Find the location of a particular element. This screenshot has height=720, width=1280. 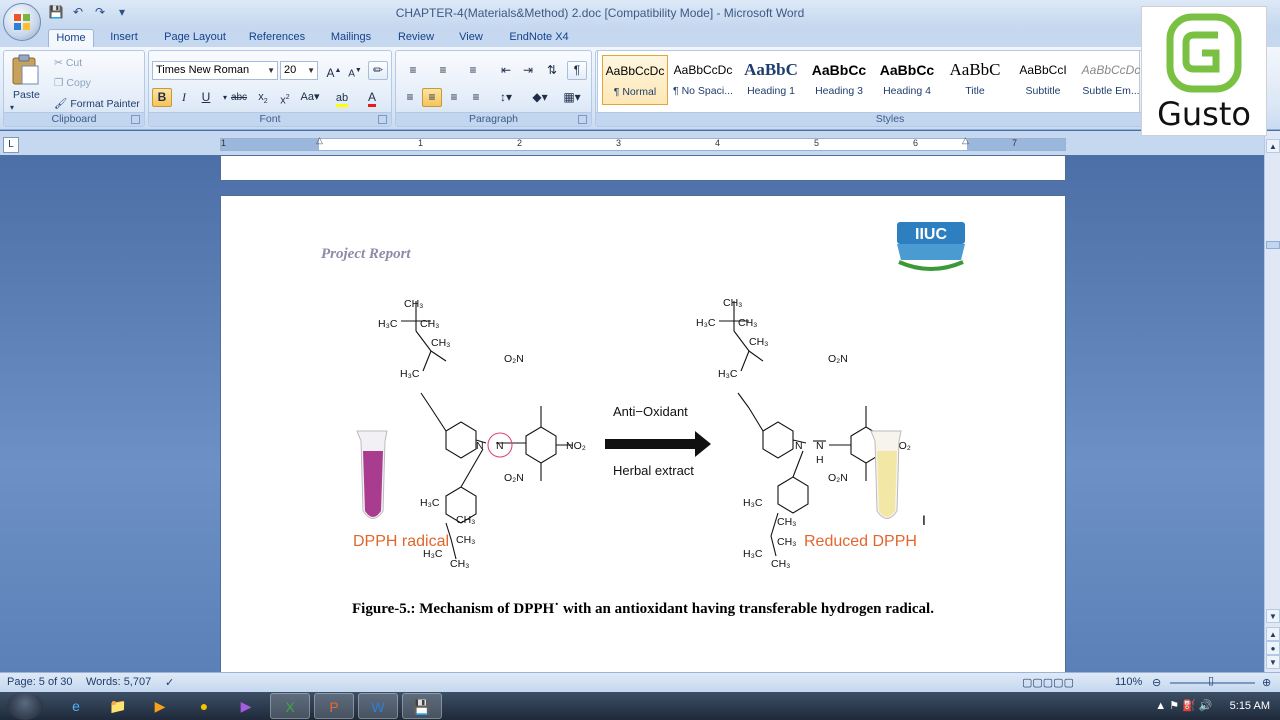

font-launcher-icon is located at coordinates (382, 119).